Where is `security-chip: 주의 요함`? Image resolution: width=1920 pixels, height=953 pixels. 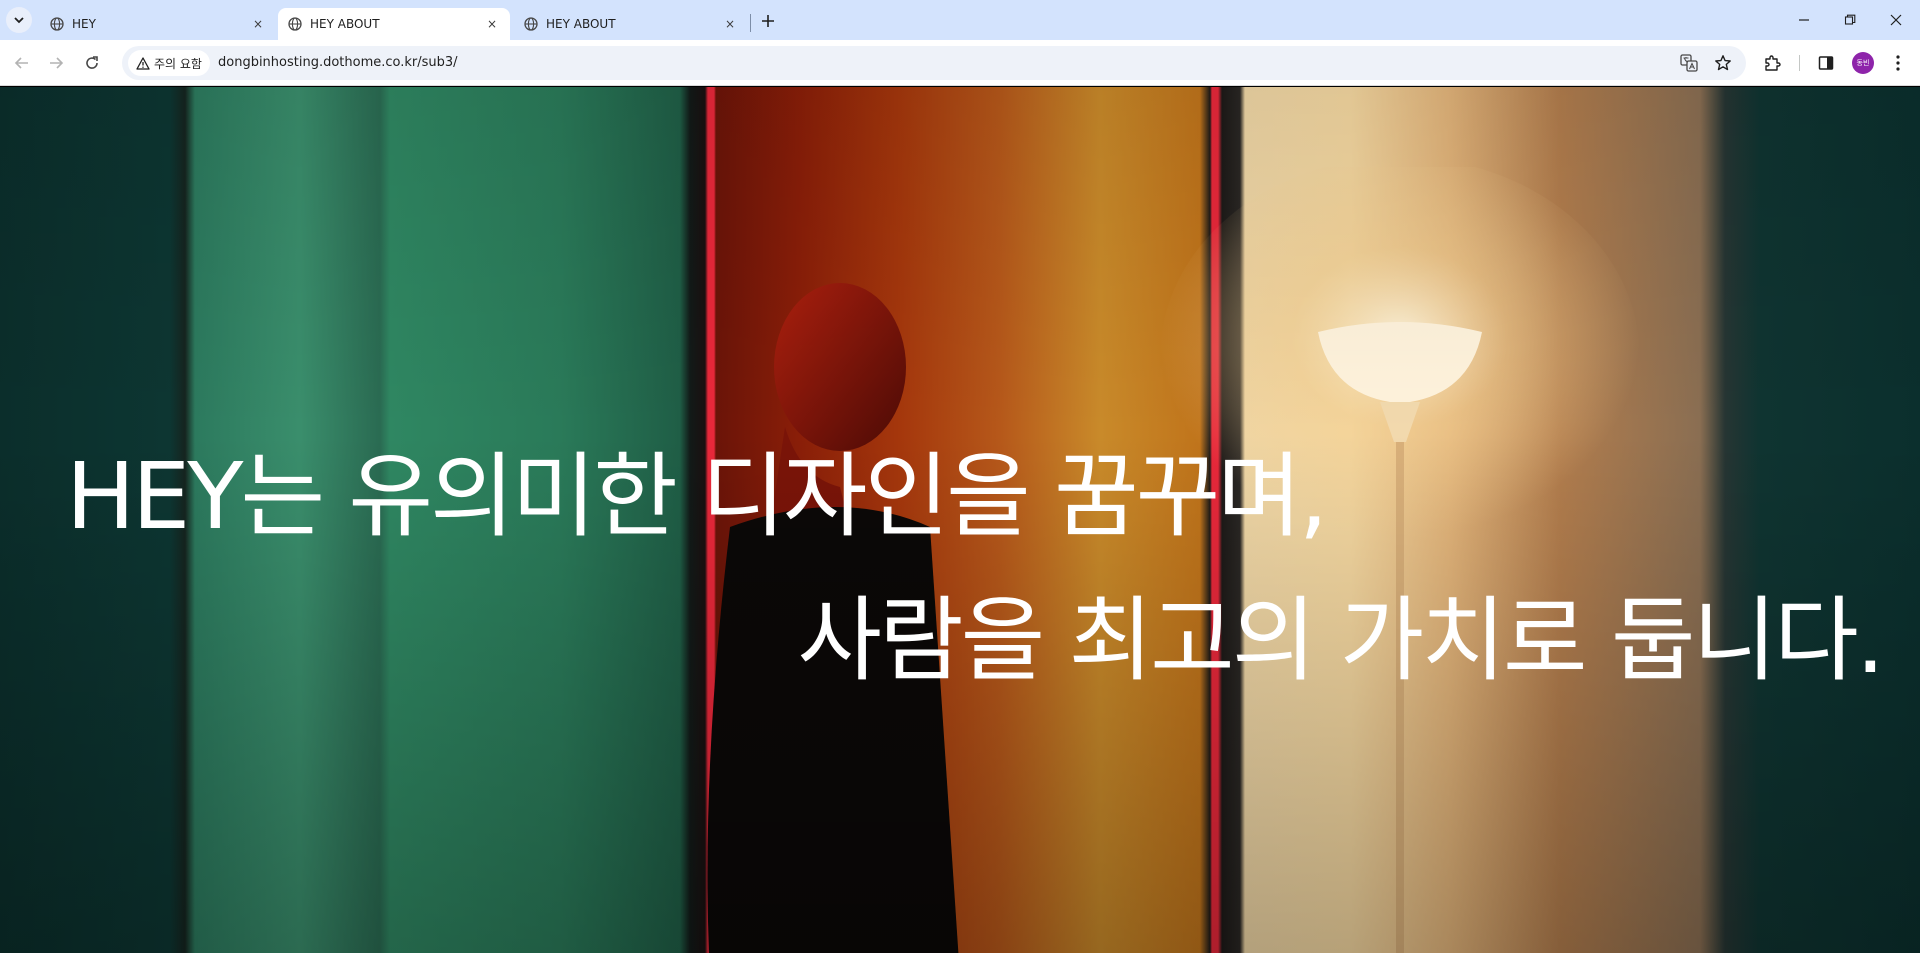 security-chip: 주의 요함 is located at coordinates (169, 63).